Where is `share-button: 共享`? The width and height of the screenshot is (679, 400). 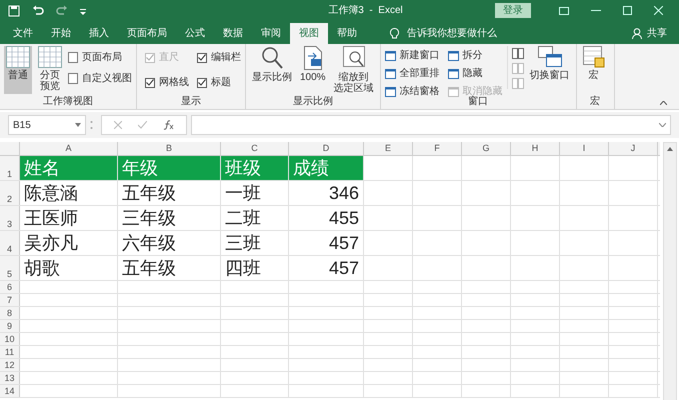
share-button: 共享 is located at coordinates (649, 33).